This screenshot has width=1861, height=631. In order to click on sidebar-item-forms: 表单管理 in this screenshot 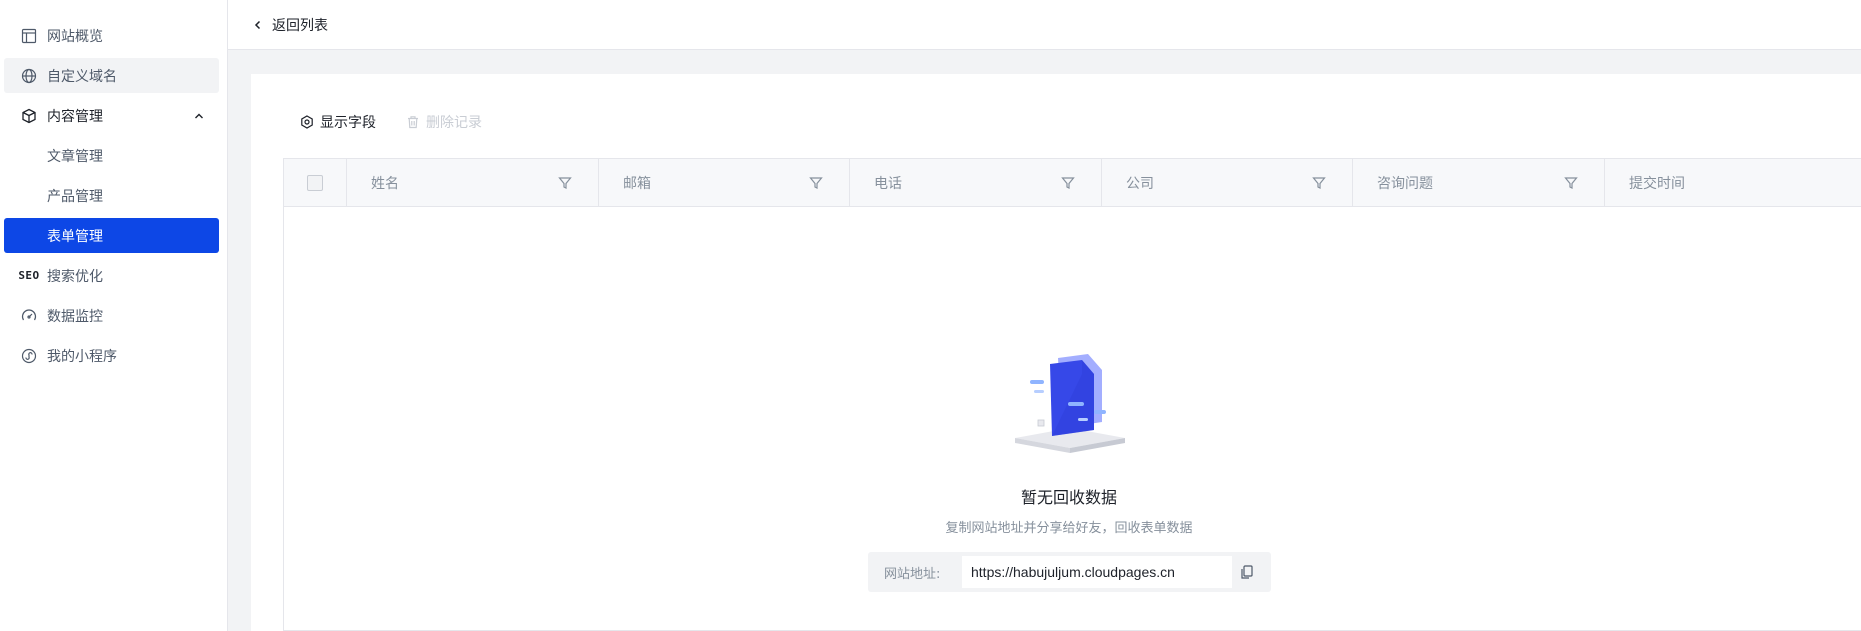, I will do `click(111, 235)`.